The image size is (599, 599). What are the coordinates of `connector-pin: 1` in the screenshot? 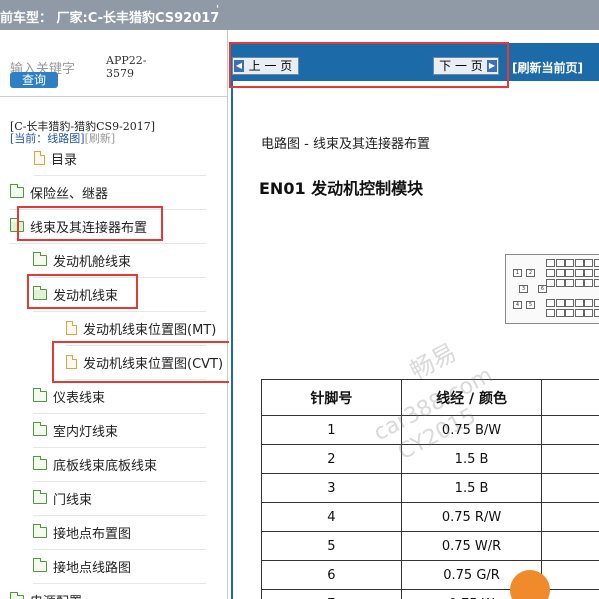 It's located at (517, 273).